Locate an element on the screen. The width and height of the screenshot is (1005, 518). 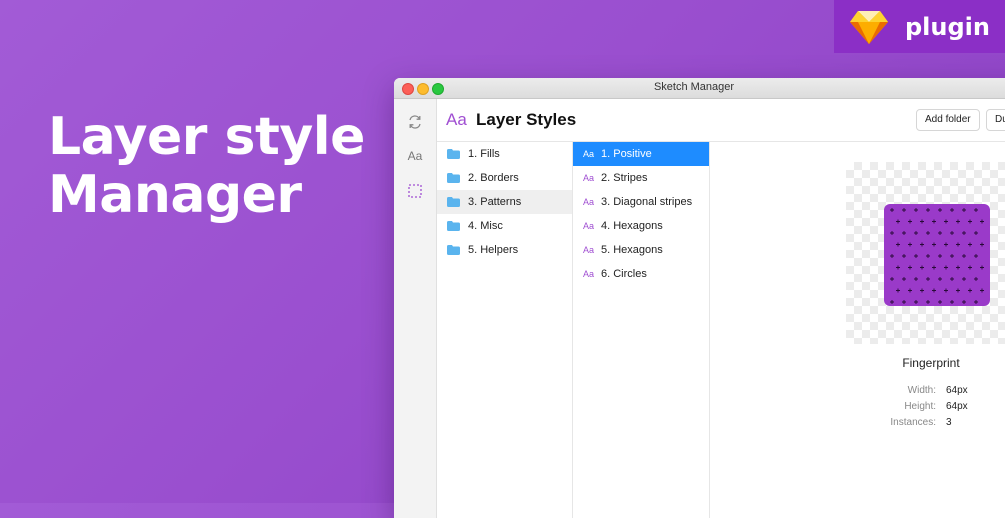
style-item: Aa 4. Hexagons is located at coordinates (641, 226).